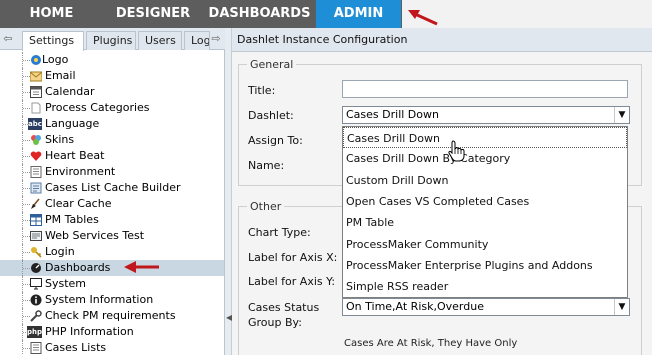  Describe the element at coordinates (423, 18) in the screenshot. I see `red-arrow-admin-icon` at that location.